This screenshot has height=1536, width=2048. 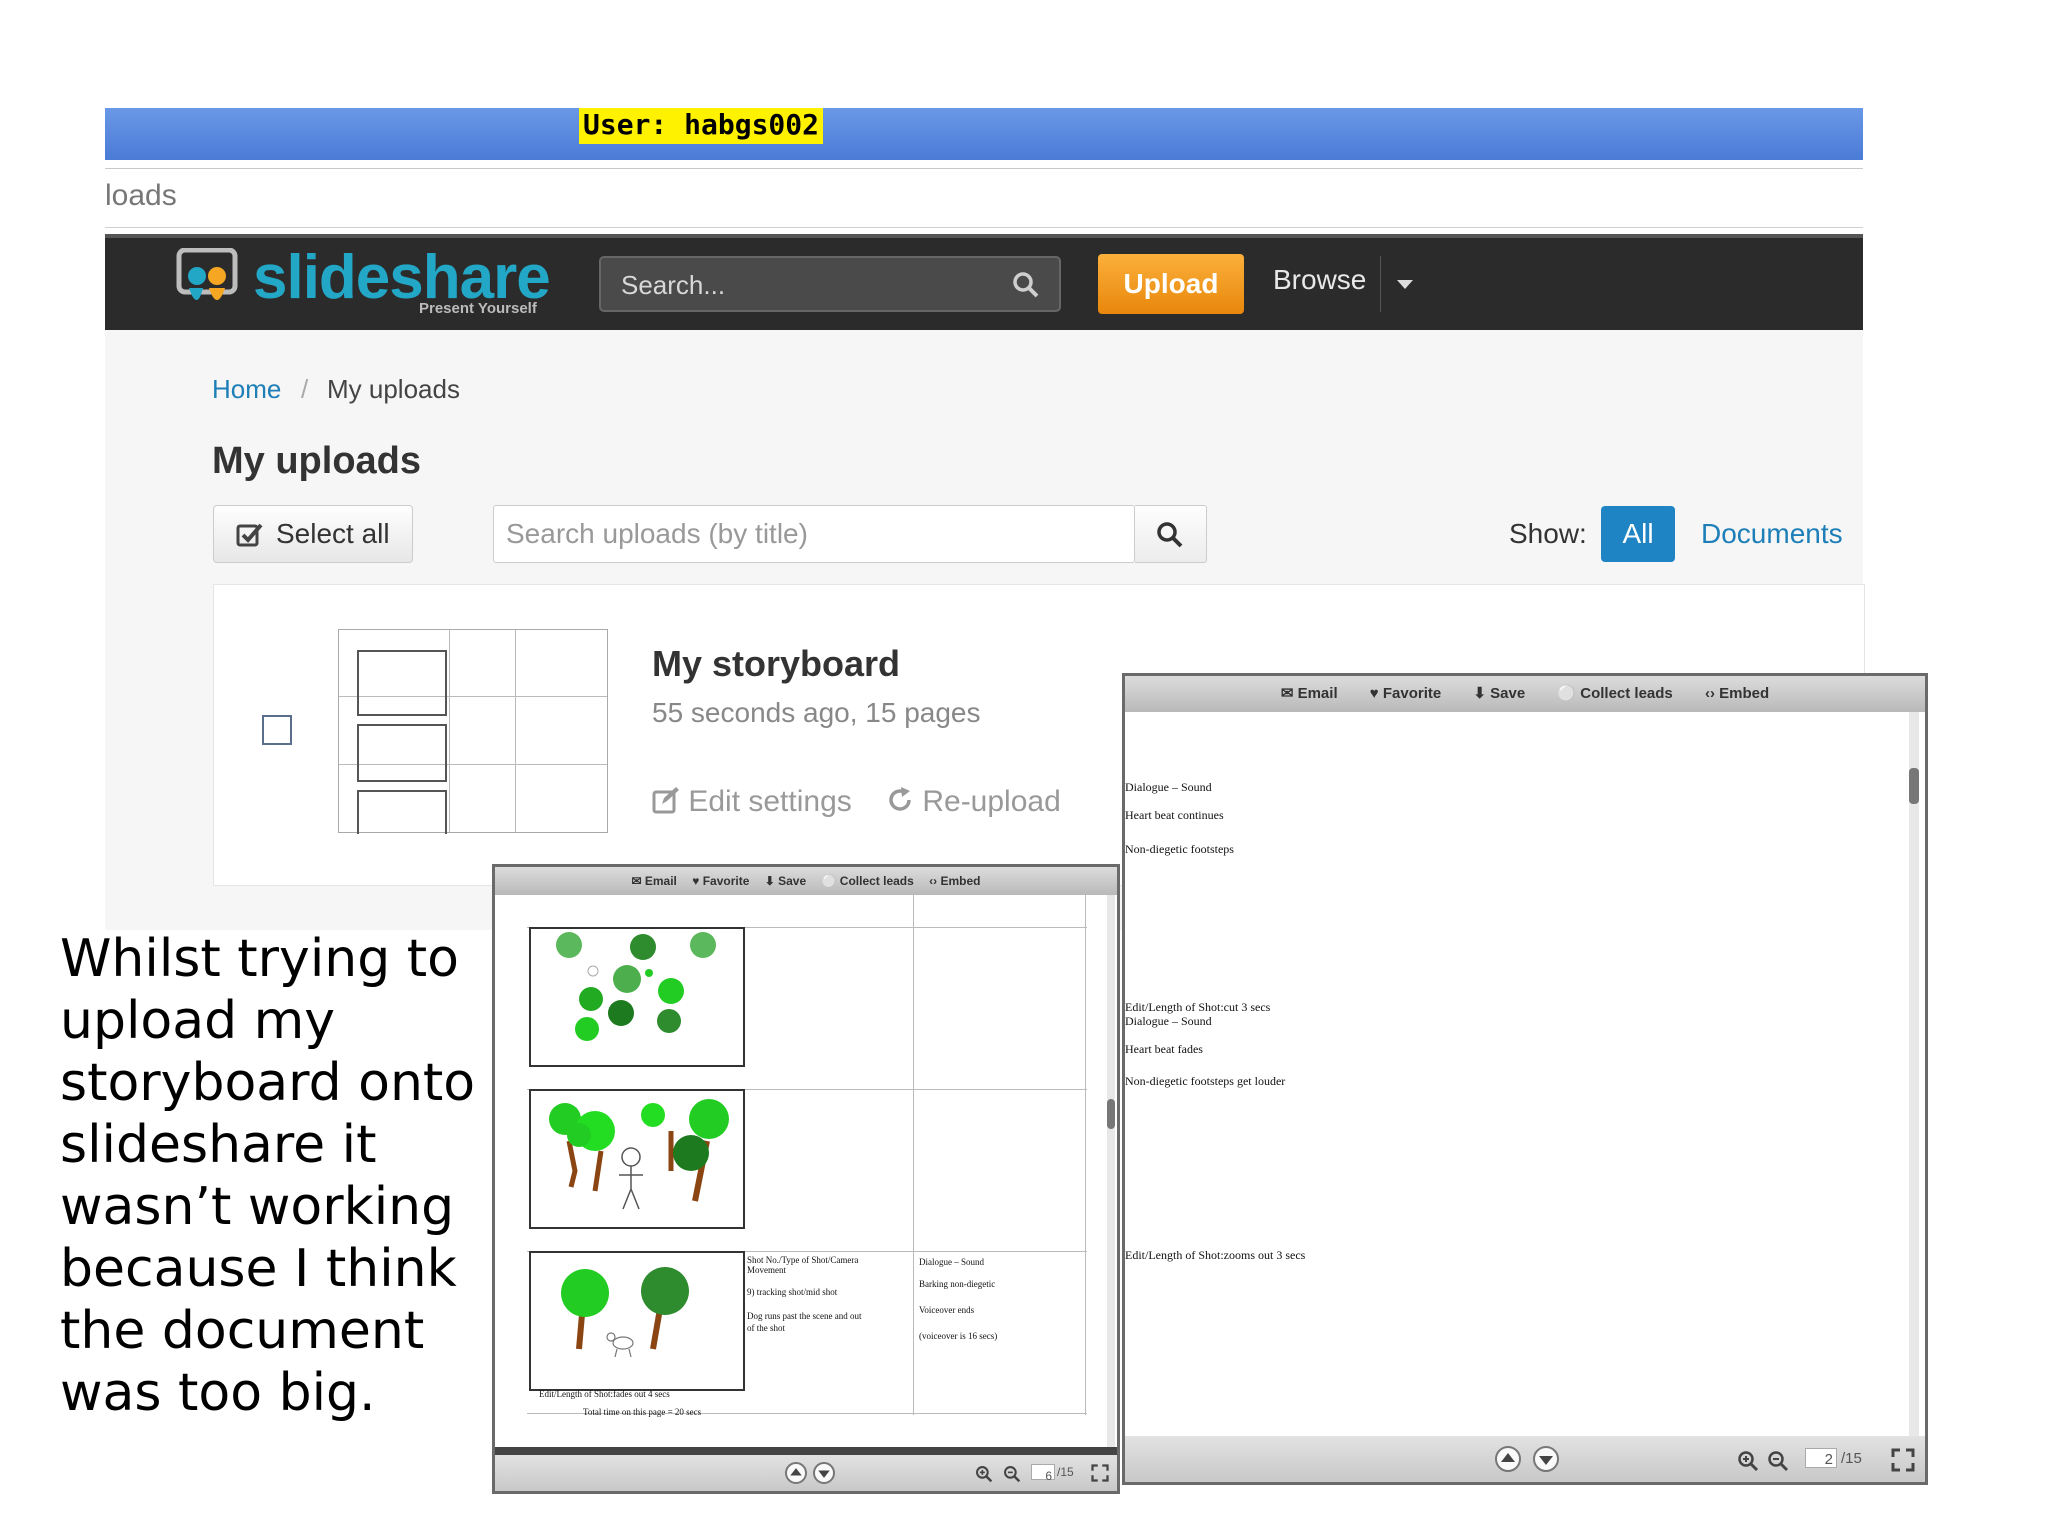 I want to click on brand-tagline: Present Yourself, so click(x=478, y=308).